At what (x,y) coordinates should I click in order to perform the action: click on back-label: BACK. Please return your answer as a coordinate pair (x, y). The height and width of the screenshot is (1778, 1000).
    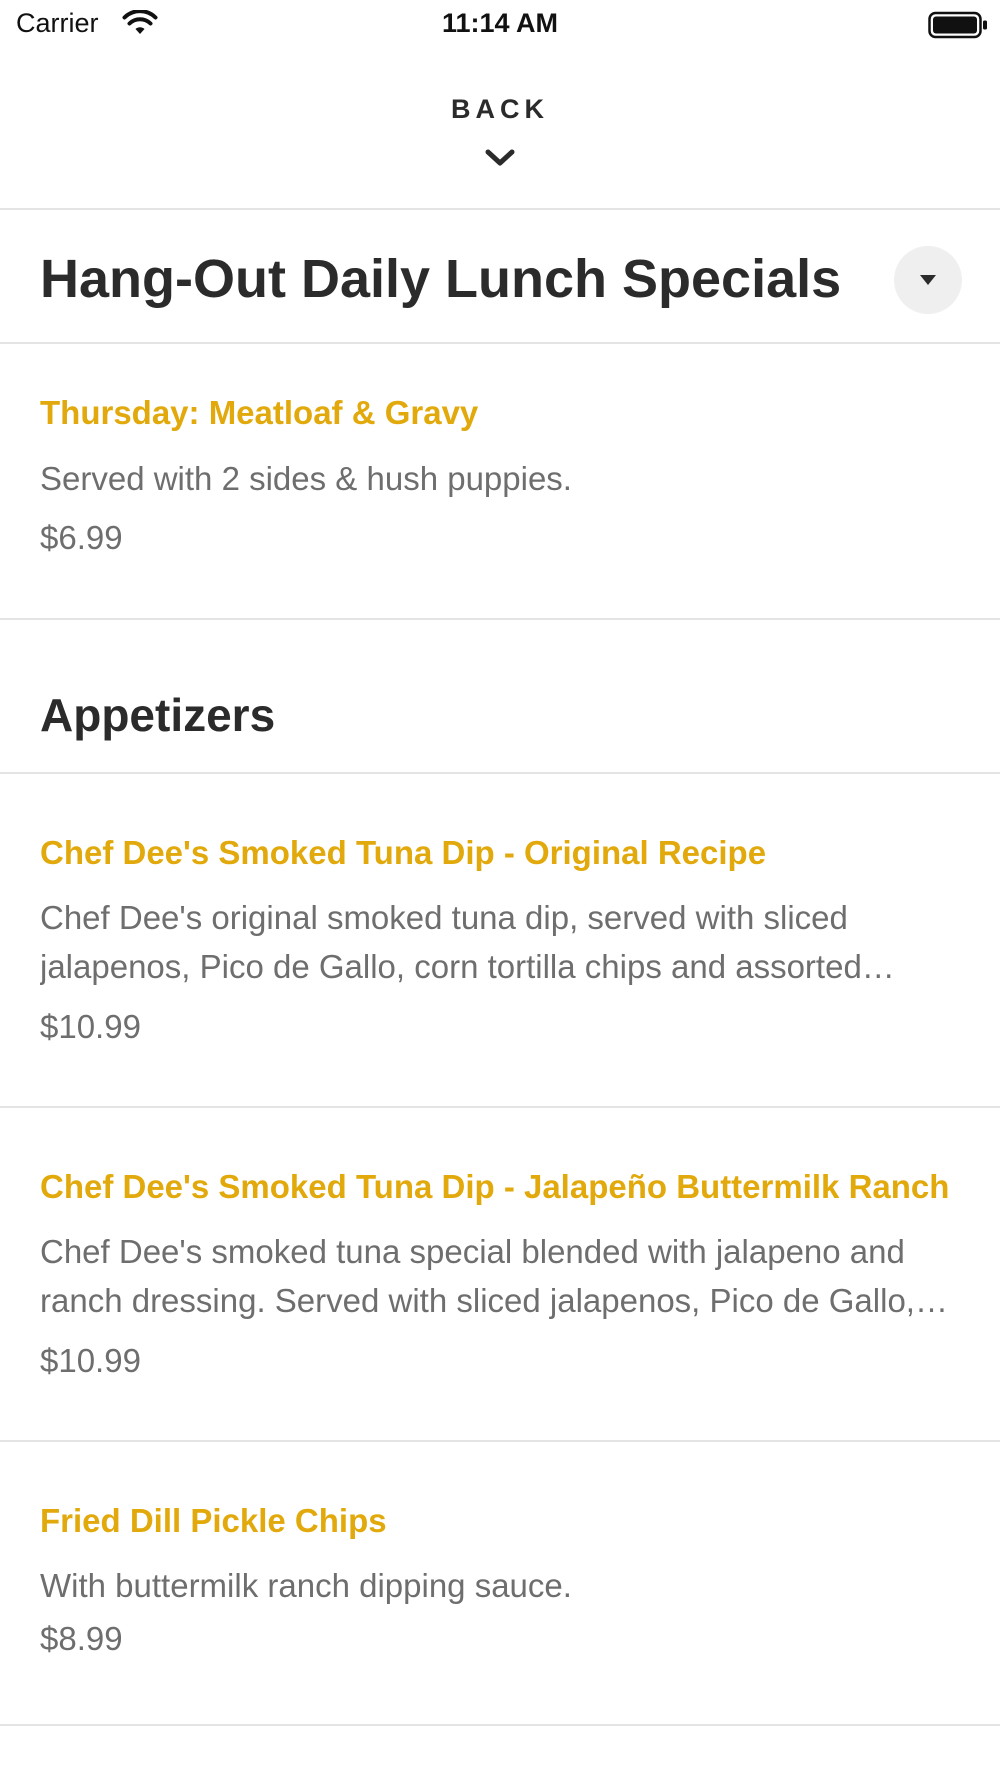
    Looking at the image, I should click on (500, 109).